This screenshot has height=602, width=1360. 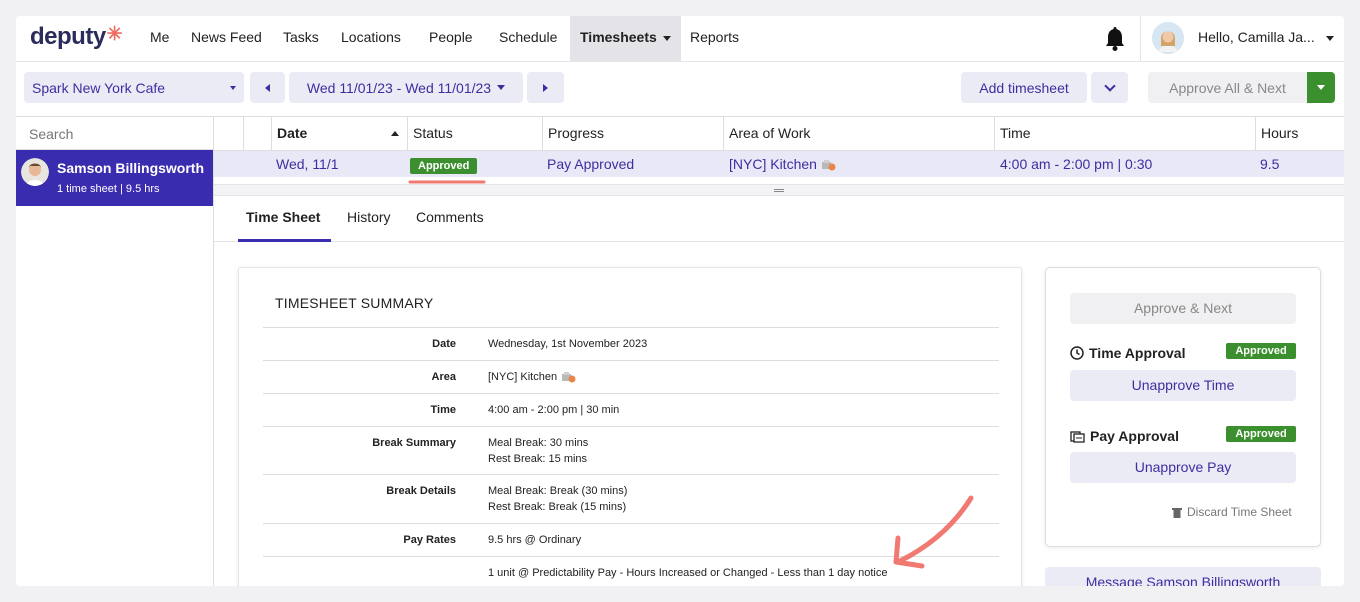 What do you see at coordinates (114, 34) in the screenshot?
I see `logo-burst-icon: ✳` at bounding box center [114, 34].